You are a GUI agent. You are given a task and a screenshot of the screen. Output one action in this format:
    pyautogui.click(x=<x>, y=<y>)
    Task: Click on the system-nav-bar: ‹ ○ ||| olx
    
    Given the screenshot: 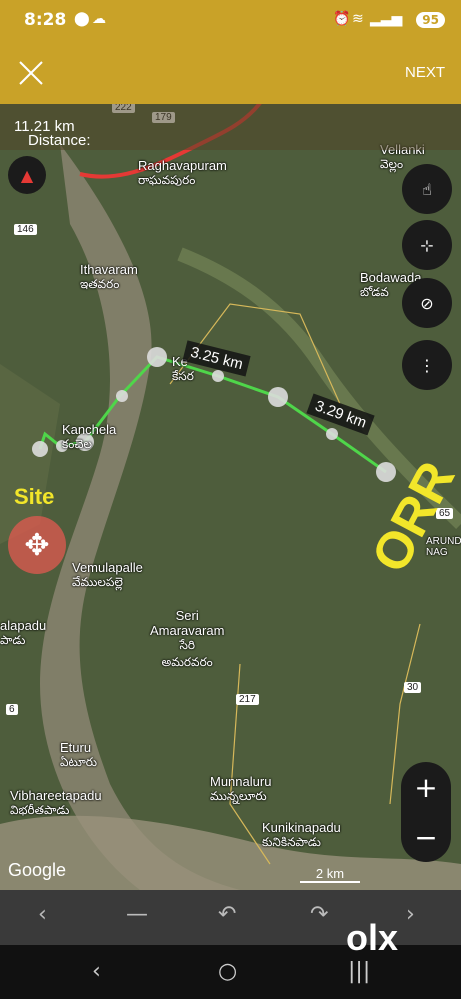 What is the action you would take?
    pyautogui.click(x=230, y=958)
    